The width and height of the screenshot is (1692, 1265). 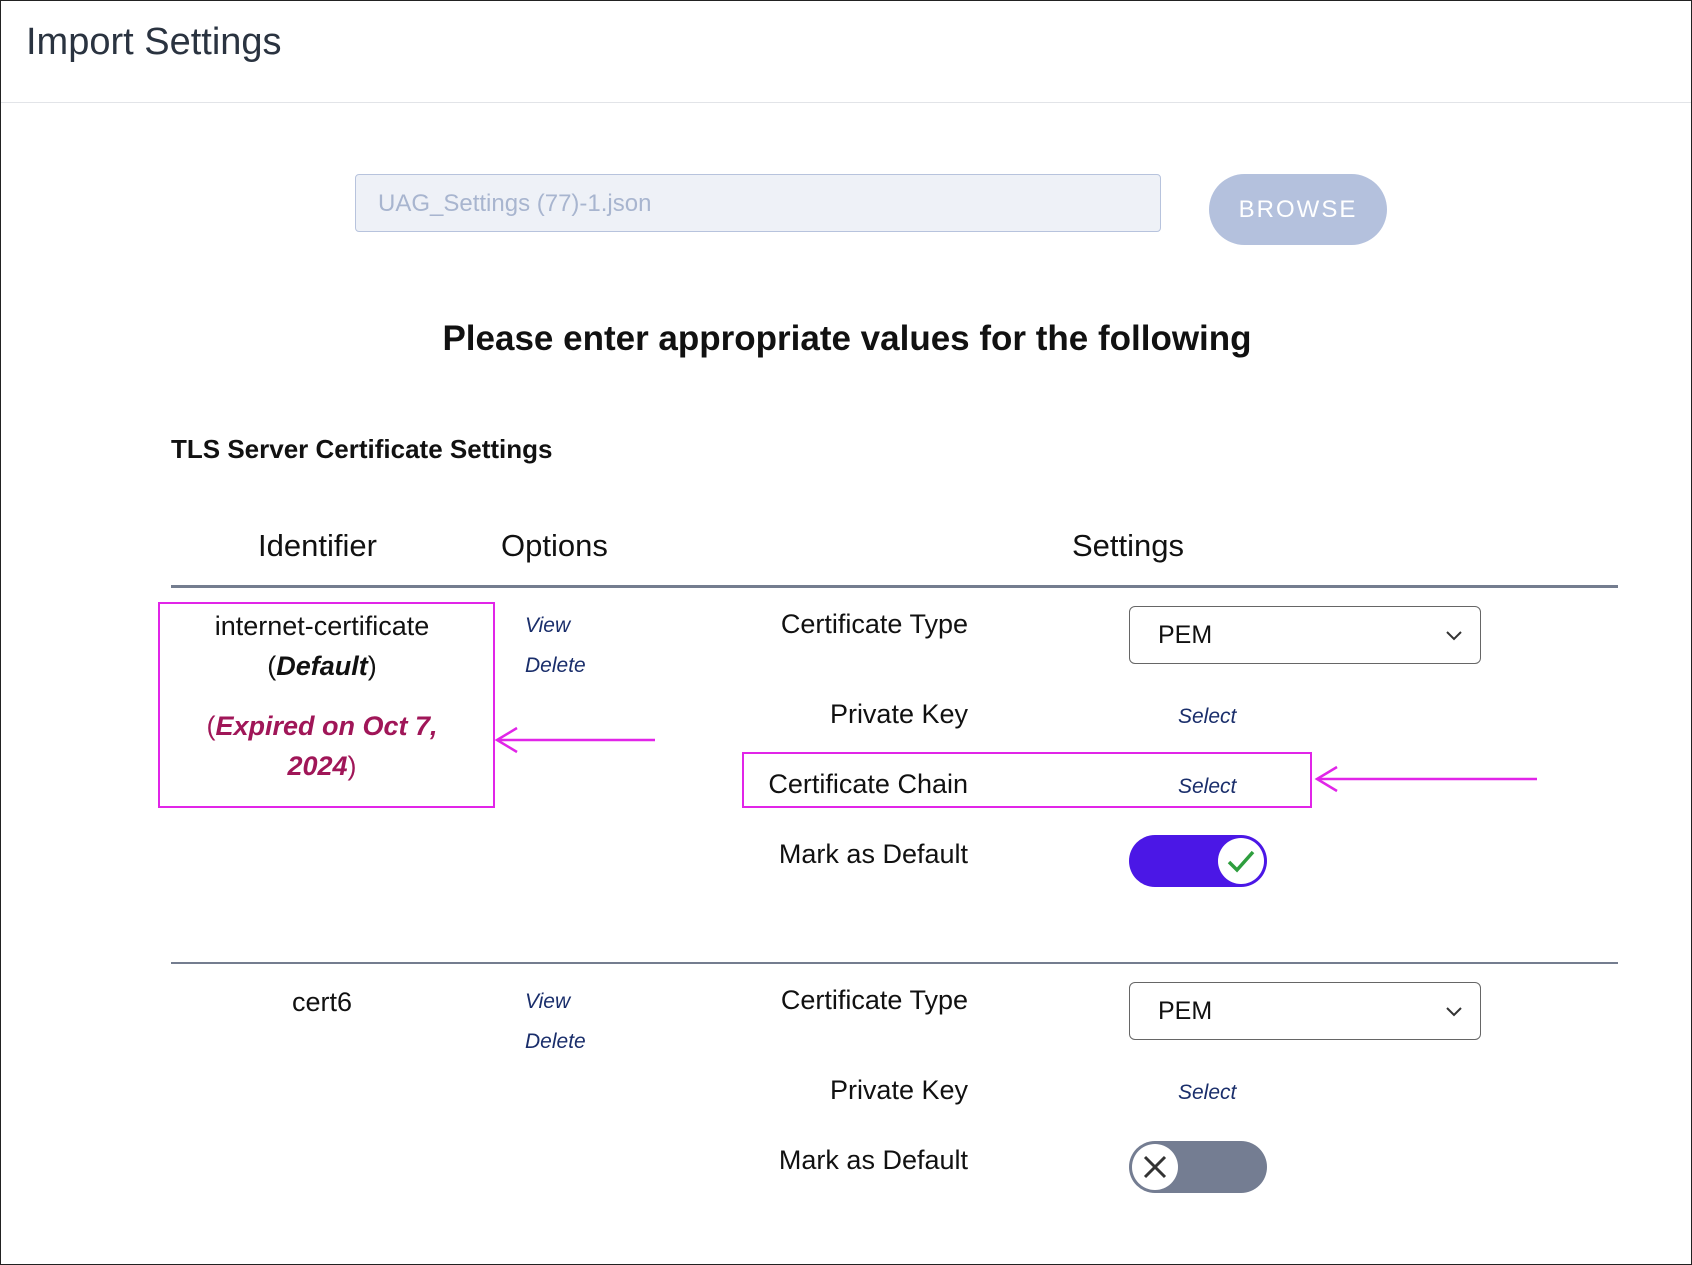 What do you see at coordinates (326, 705) in the screenshot?
I see `annotation-highlight-identifier` at bounding box center [326, 705].